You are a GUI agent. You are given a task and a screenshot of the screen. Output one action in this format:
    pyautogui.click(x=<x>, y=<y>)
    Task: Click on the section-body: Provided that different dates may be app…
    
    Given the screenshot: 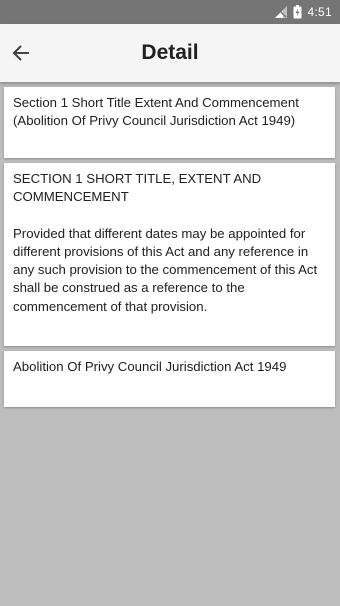 What is the action you would take?
    pyautogui.click(x=165, y=269)
    